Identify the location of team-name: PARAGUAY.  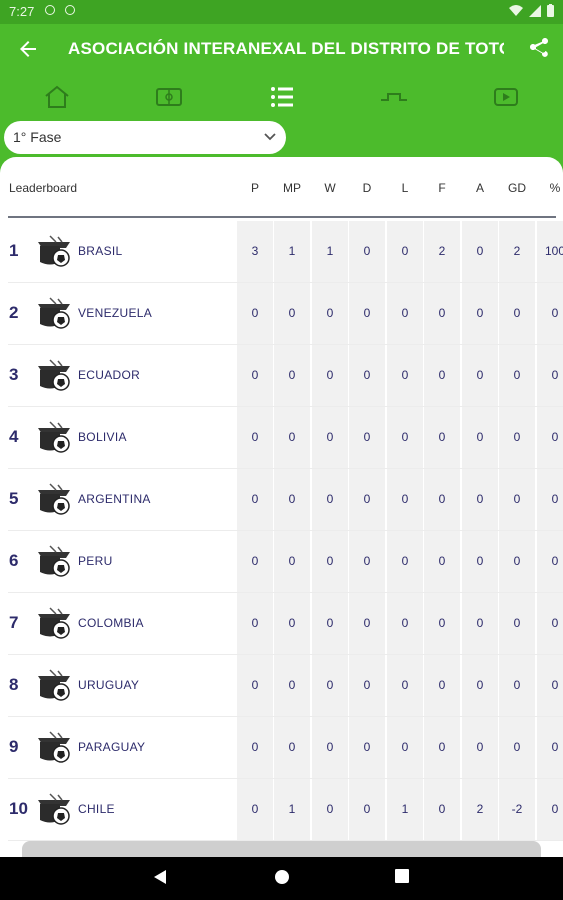
(112, 747).